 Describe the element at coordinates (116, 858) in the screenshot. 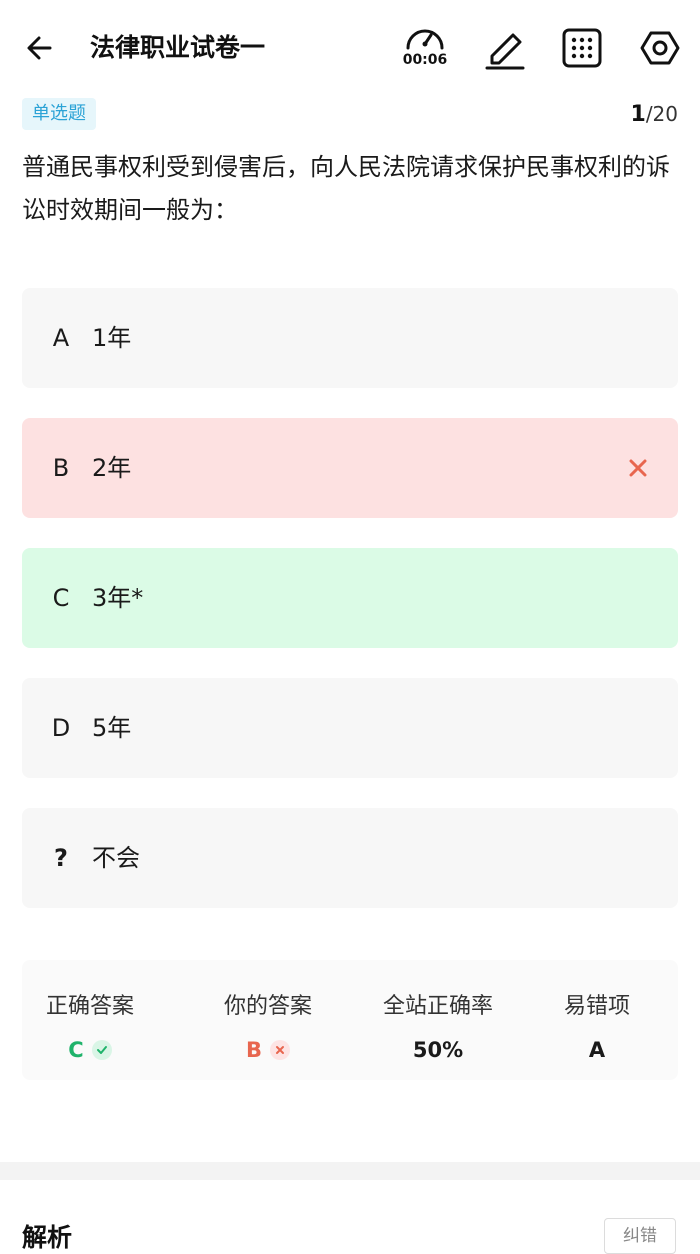

I see `option-text: 不会` at that location.